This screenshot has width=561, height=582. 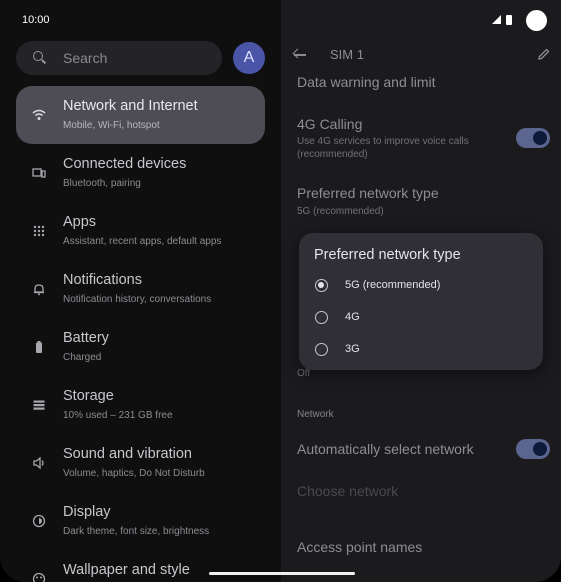 What do you see at coordinates (421, 56) in the screenshot?
I see `top-app-bar: SIM 1` at bounding box center [421, 56].